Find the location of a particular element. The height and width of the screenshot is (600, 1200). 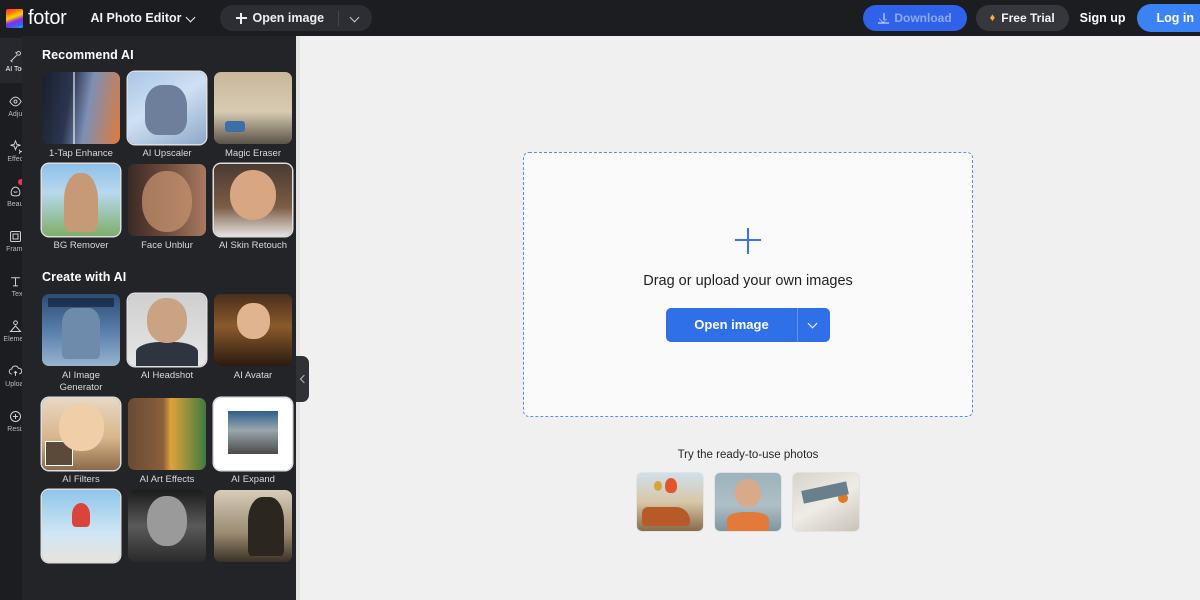

rail-item-elements: Elements is located at coordinates (11, 330).